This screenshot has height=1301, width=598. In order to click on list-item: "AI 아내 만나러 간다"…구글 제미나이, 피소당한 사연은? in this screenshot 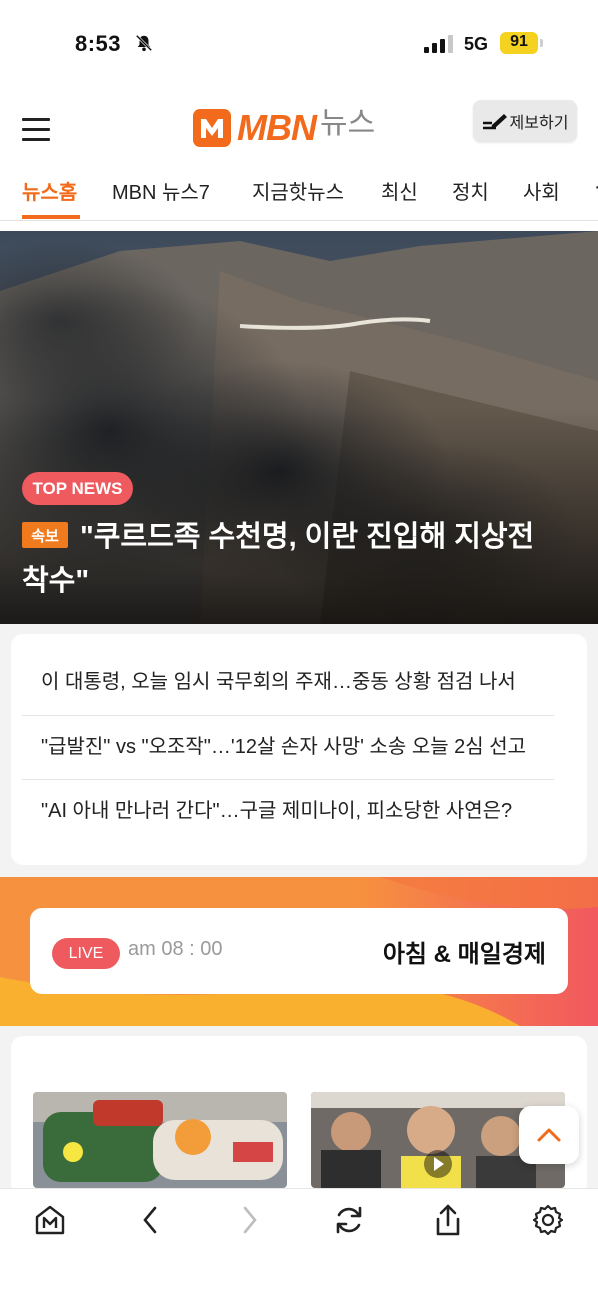, I will do `click(288, 811)`.